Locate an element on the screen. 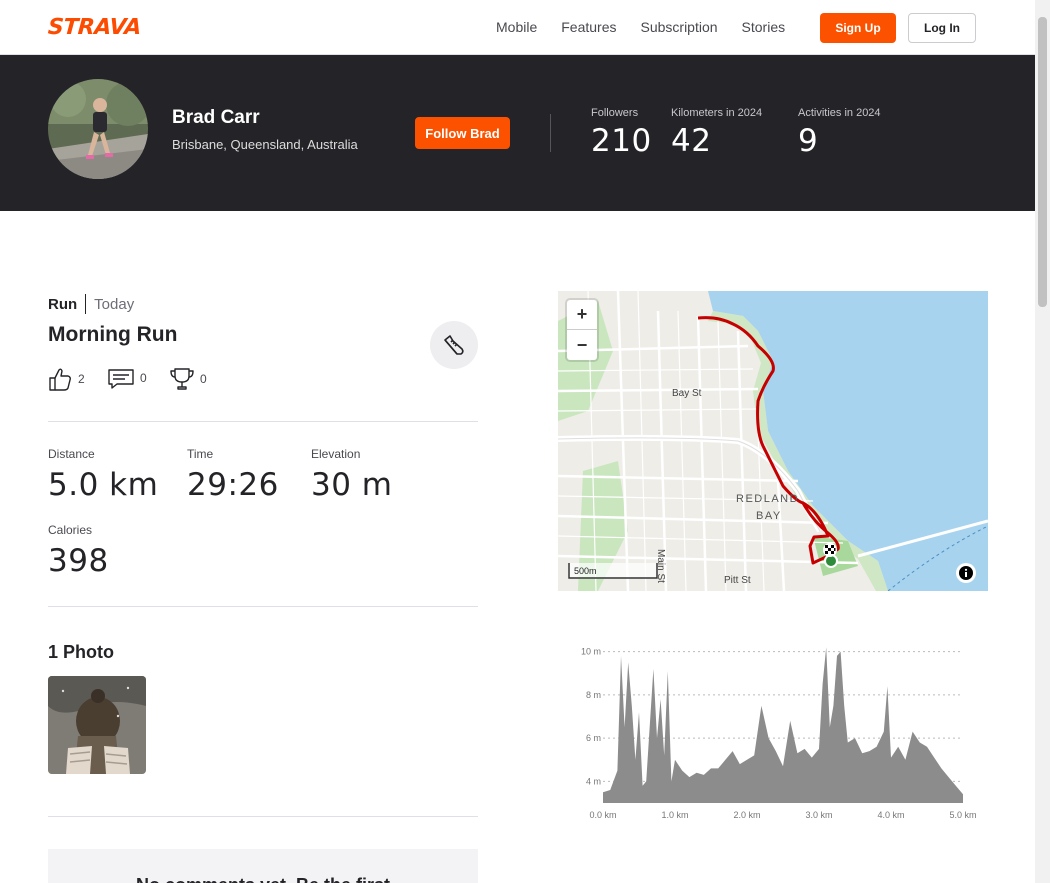 This screenshot has height=883, width=1050. no-comments-text: No comments yet. Be the first is located at coordinates (263, 879).